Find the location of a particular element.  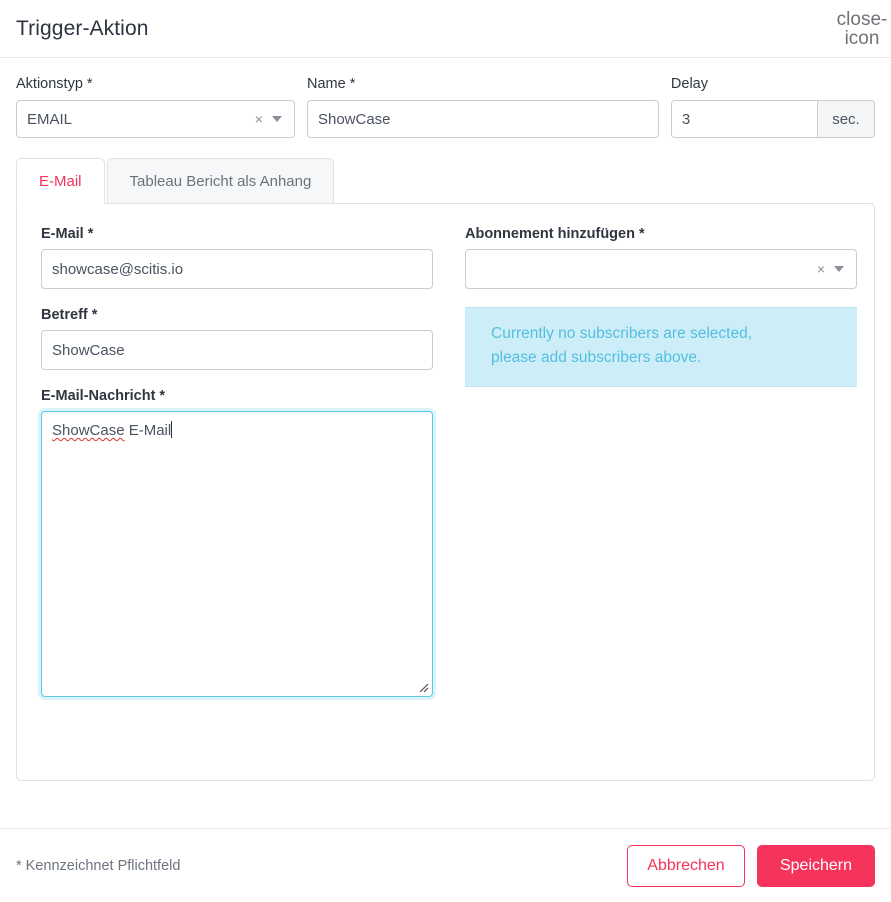

tab-email: E-Mail is located at coordinates (60, 181).